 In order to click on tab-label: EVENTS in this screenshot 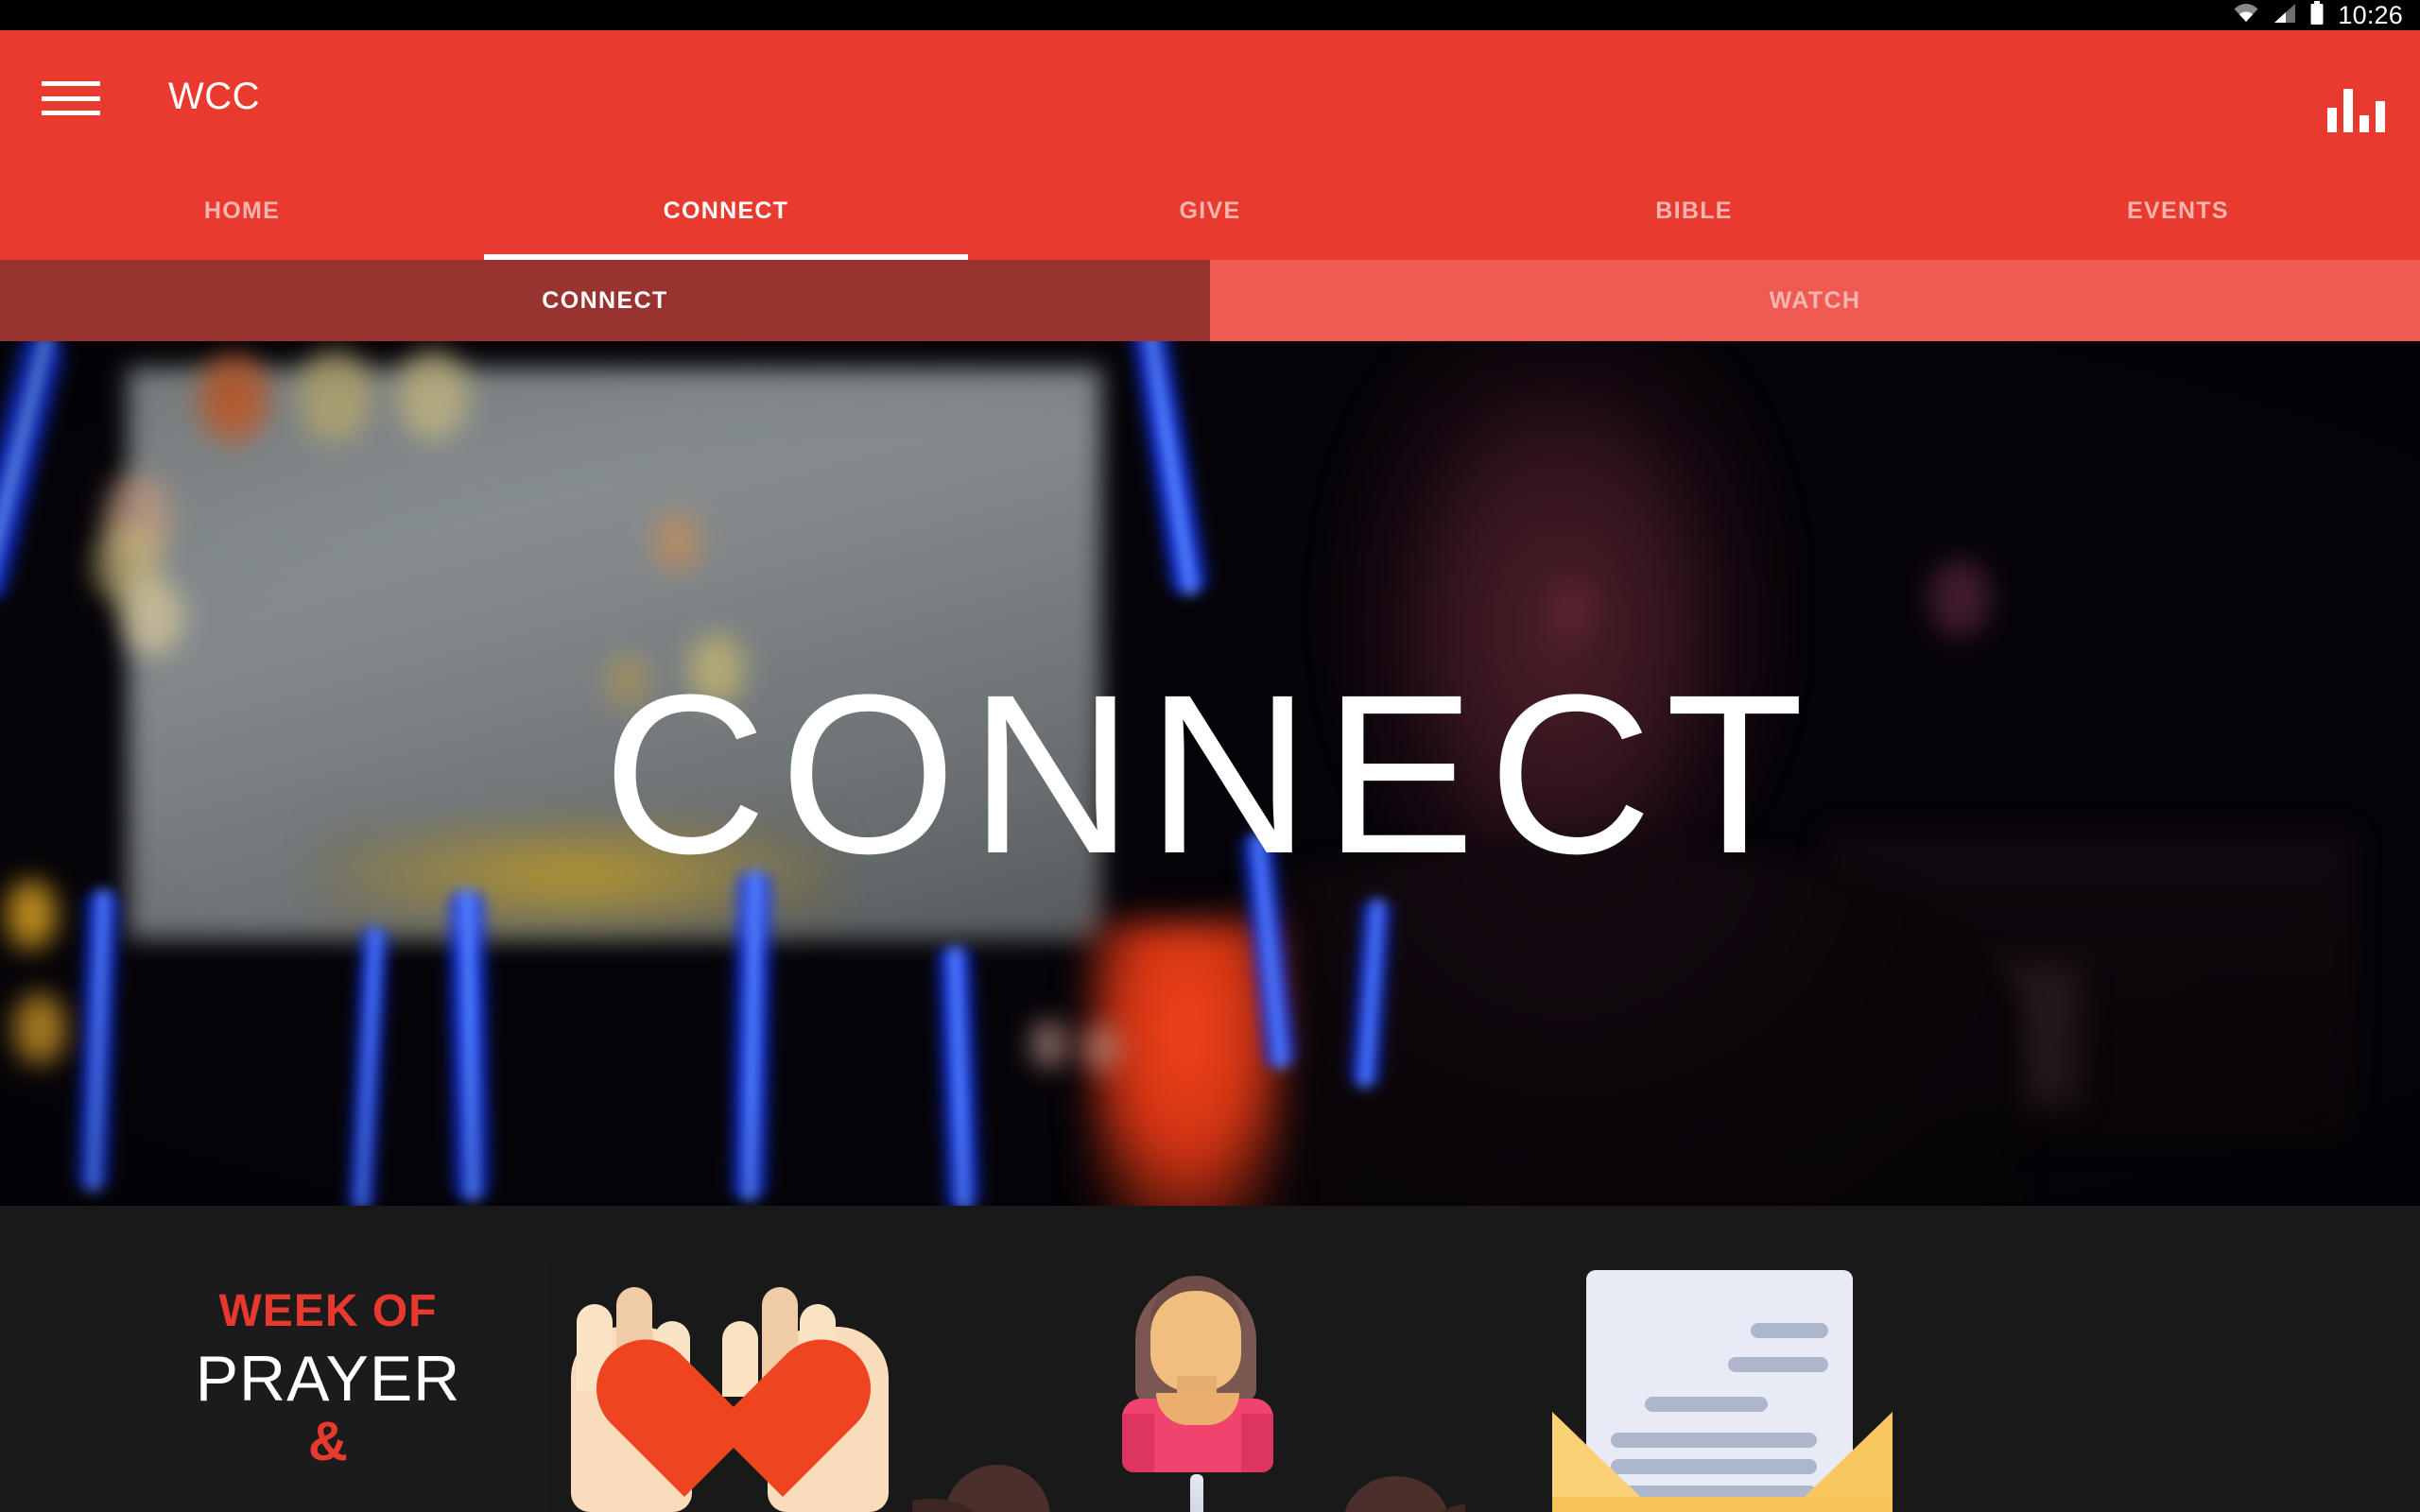, I will do `click(2178, 211)`.